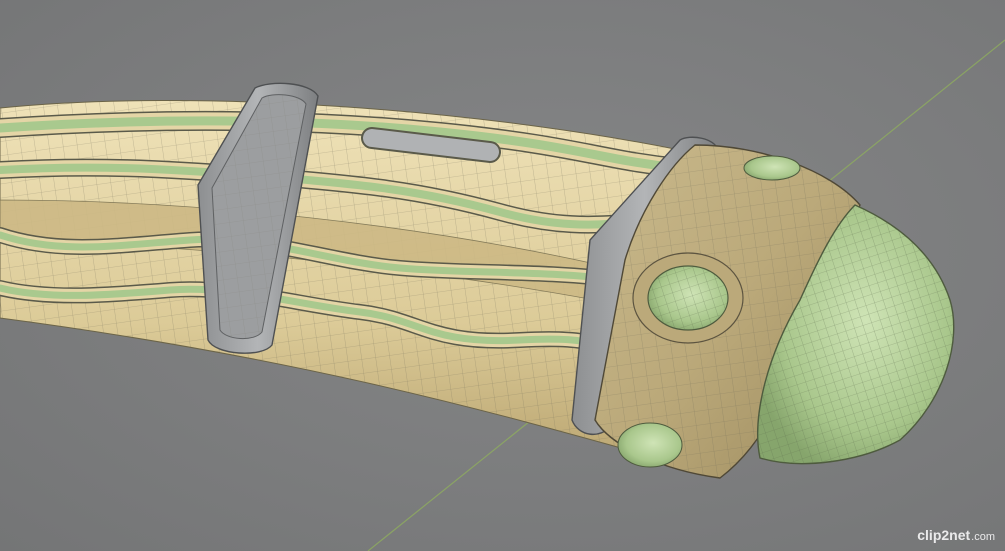 Image resolution: width=1005 pixels, height=551 pixels. Describe the element at coordinates (944, 535) in the screenshot. I see `watermark-brand: clip2net` at that location.